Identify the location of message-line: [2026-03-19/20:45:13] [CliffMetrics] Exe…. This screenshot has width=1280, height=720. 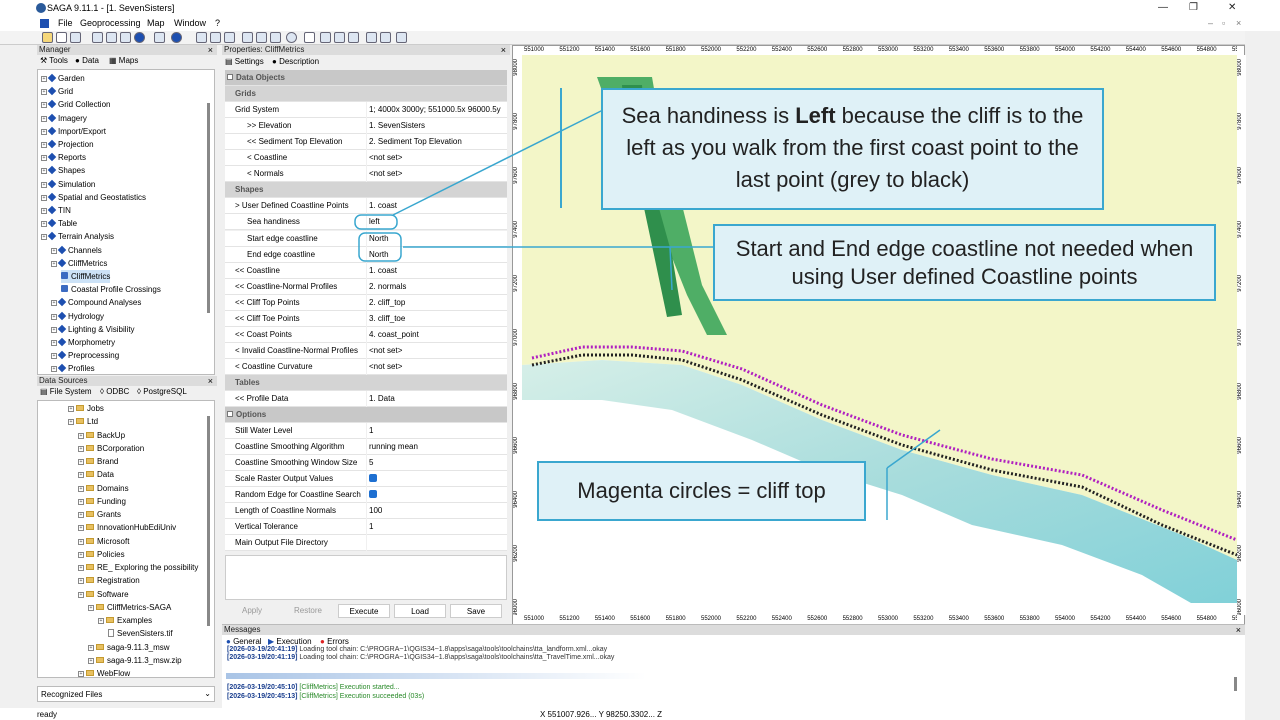
(325, 696).